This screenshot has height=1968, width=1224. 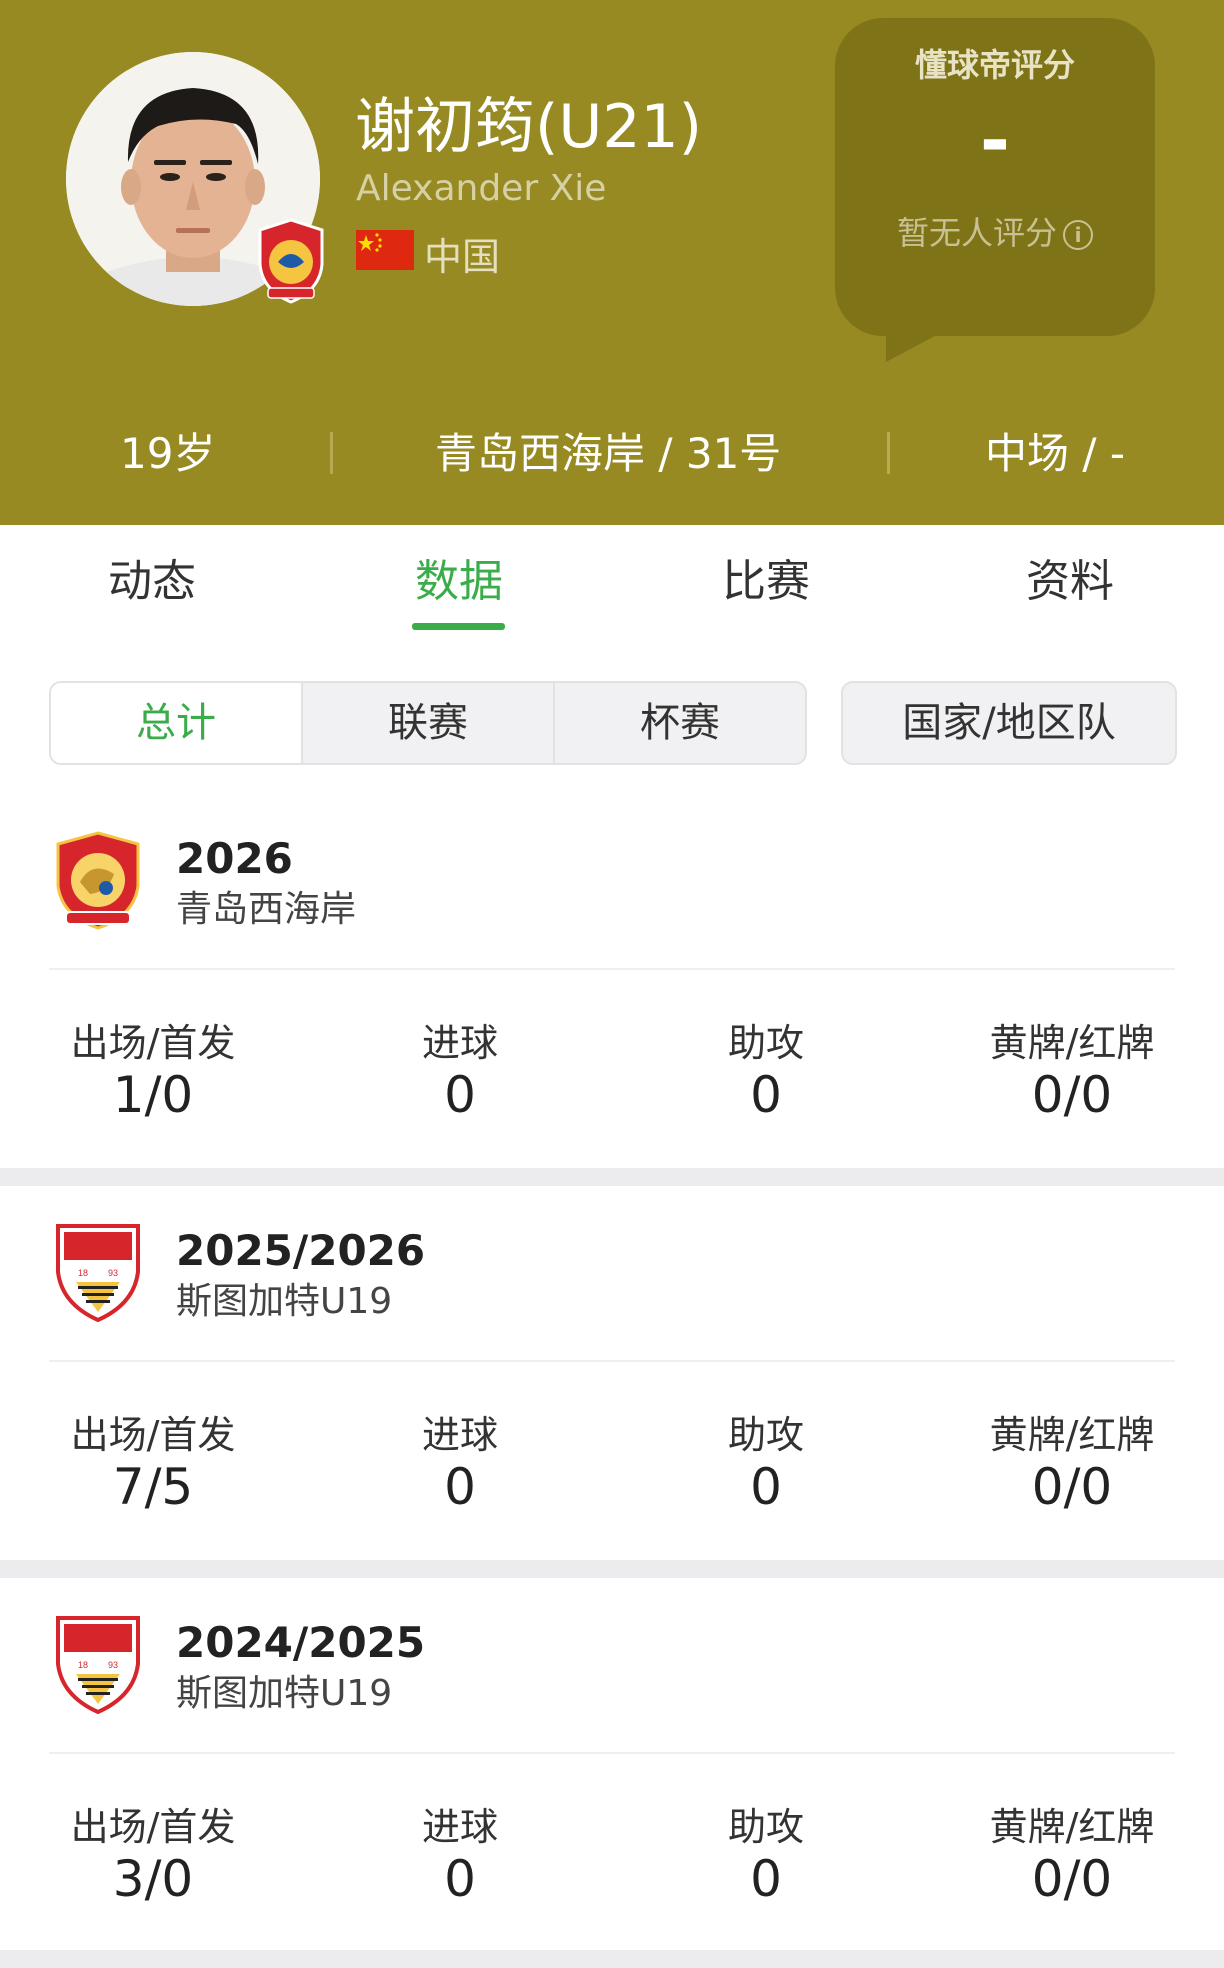 I want to click on apps-value: 7/5, so click(x=153, y=1487).